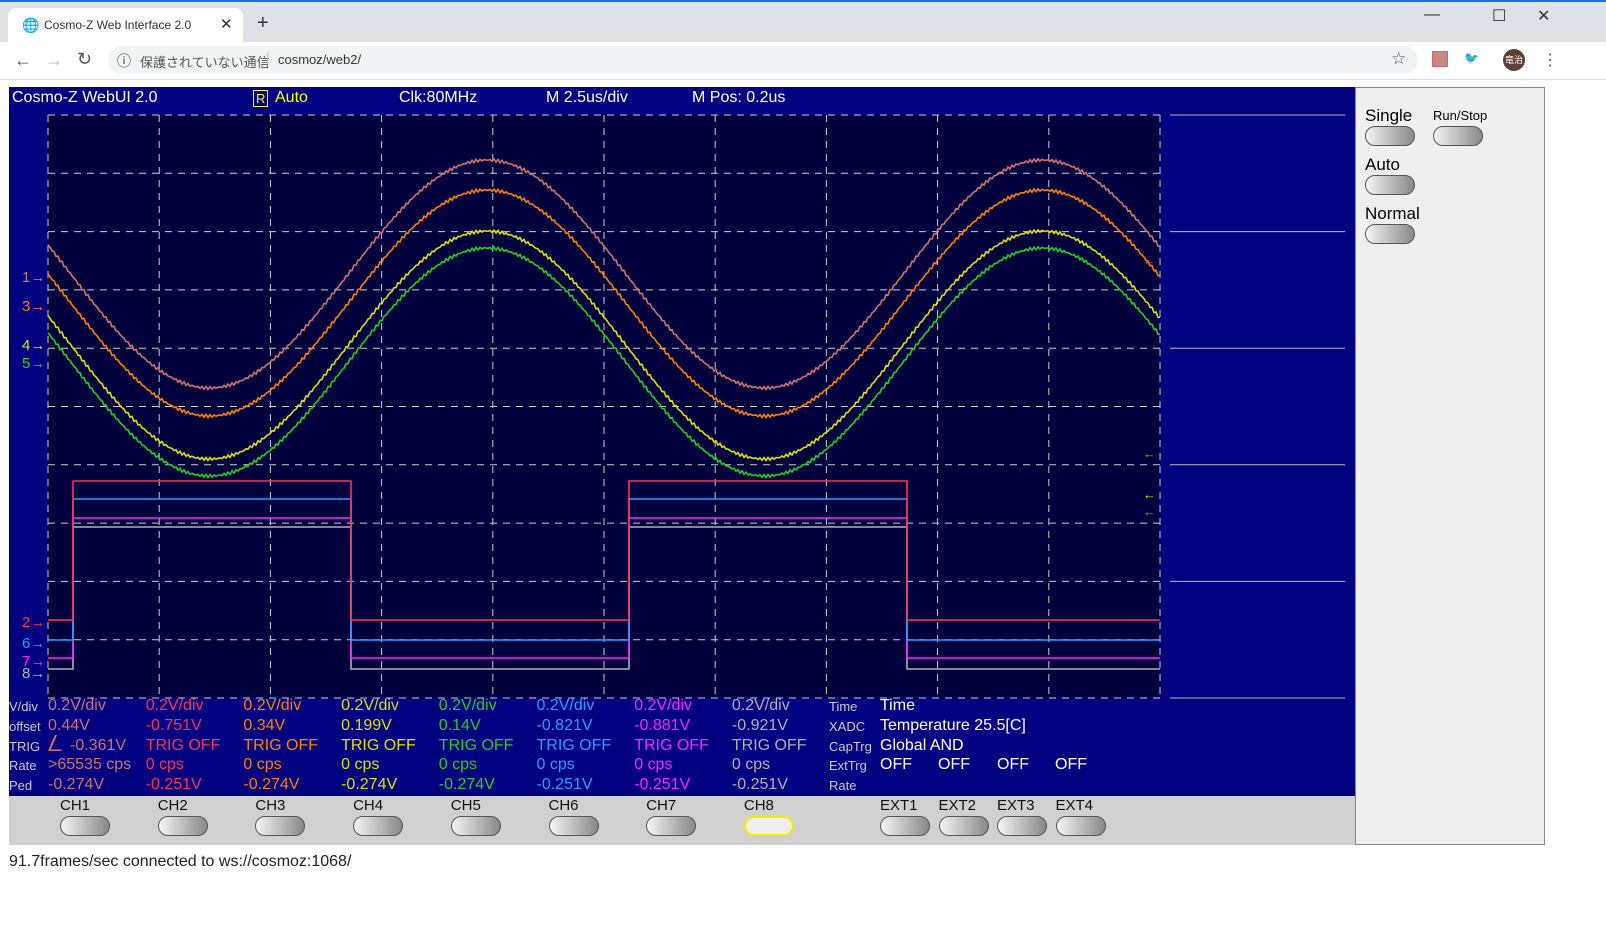  What do you see at coordinates (175, 706) in the screenshot?
I see `ch2-vdiv: 0.2V/div` at bounding box center [175, 706].